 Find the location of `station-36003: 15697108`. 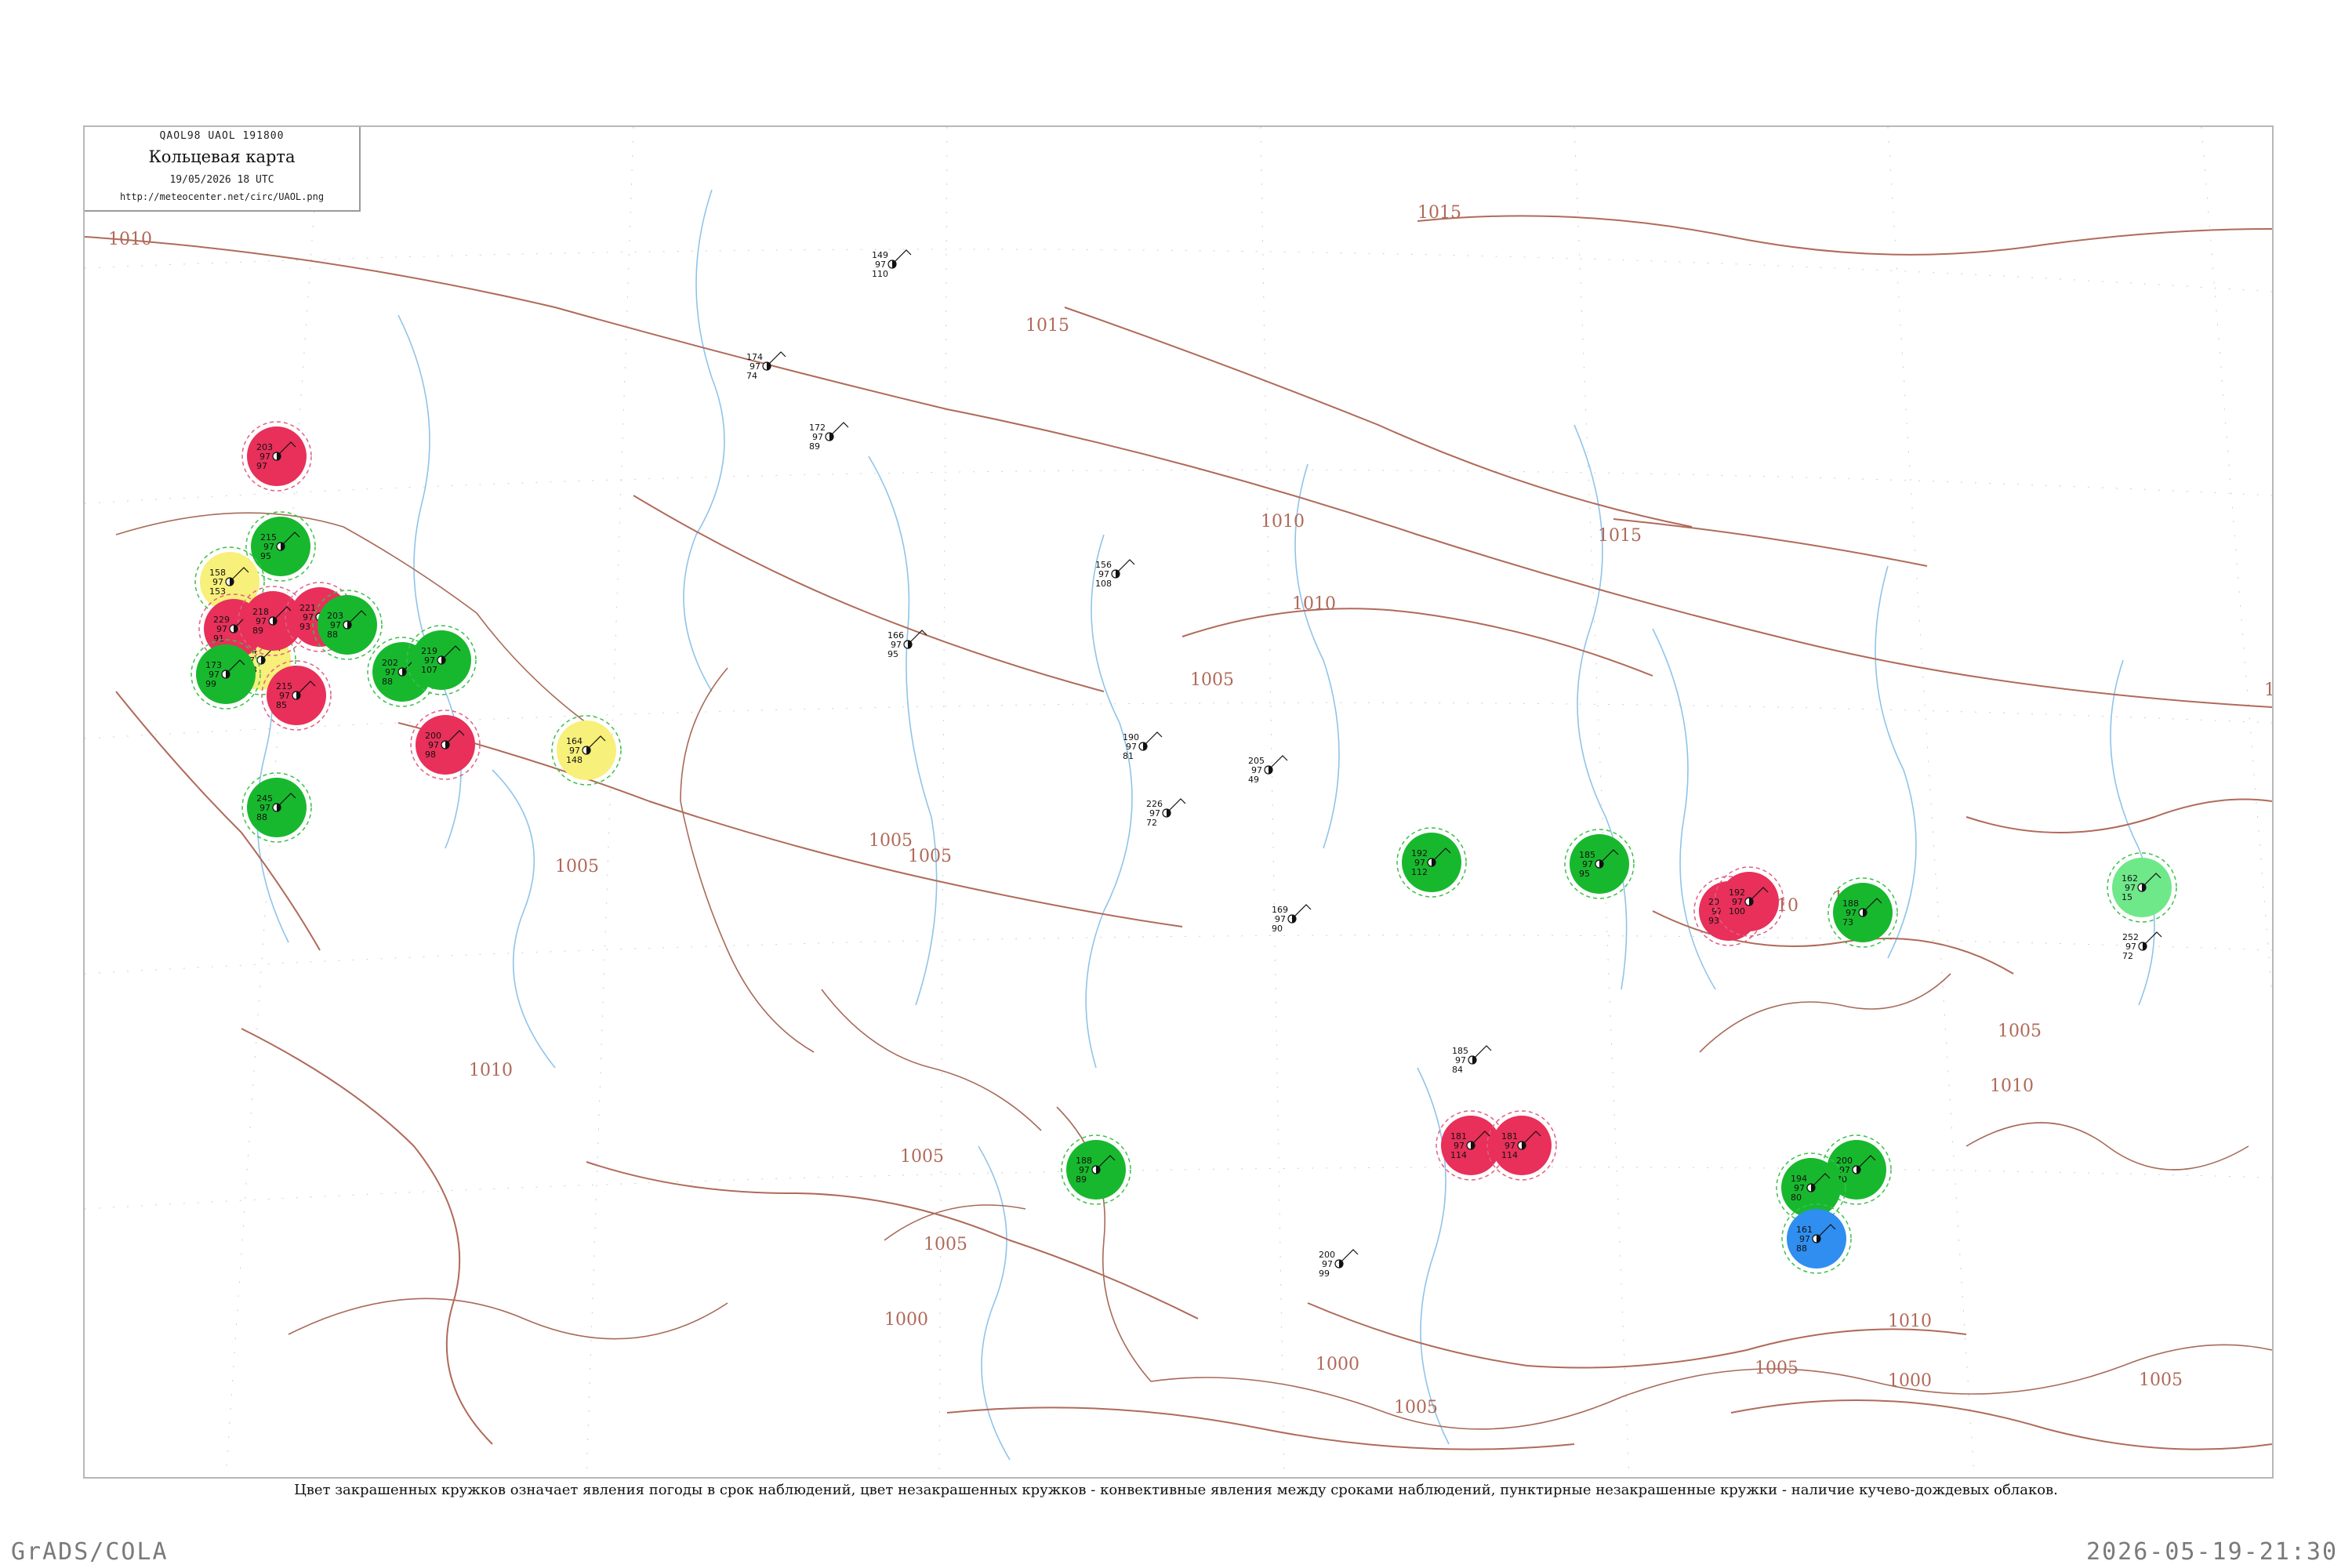

station-36003: 15697108 is located at coordinates (1115, 574).